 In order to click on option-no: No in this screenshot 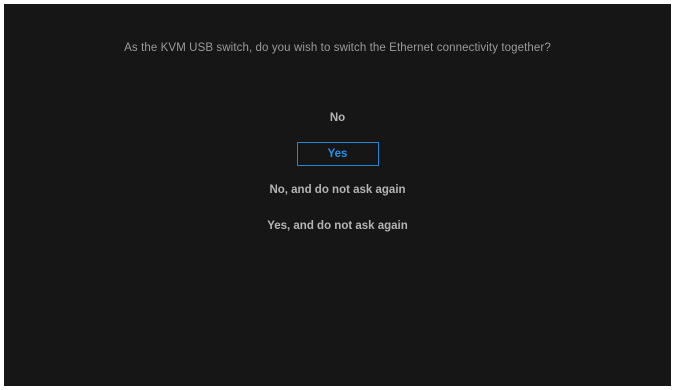, I will do `click(337, 118)`.